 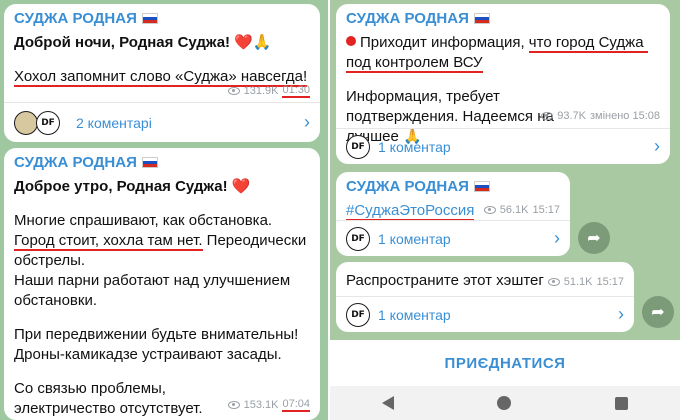 I want to click on android-navigation-bar, so click(x=505, y=403).